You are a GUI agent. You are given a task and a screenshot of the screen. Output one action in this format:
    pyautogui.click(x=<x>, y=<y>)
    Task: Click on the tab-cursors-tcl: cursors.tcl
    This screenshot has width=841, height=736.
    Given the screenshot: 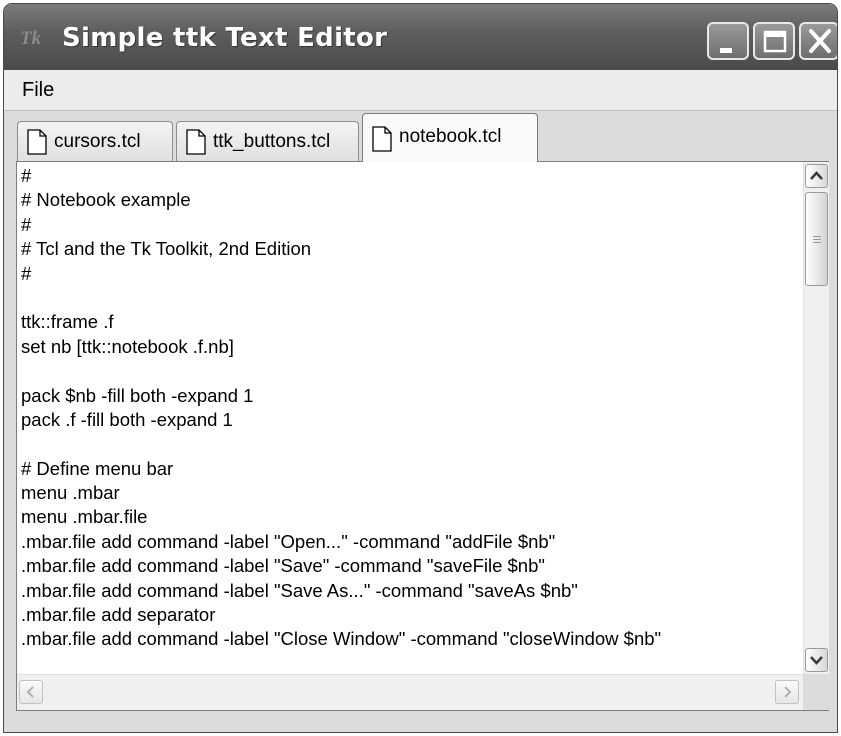 What is the action you would take?
    pyautogui.click(x=95, y=141)
    